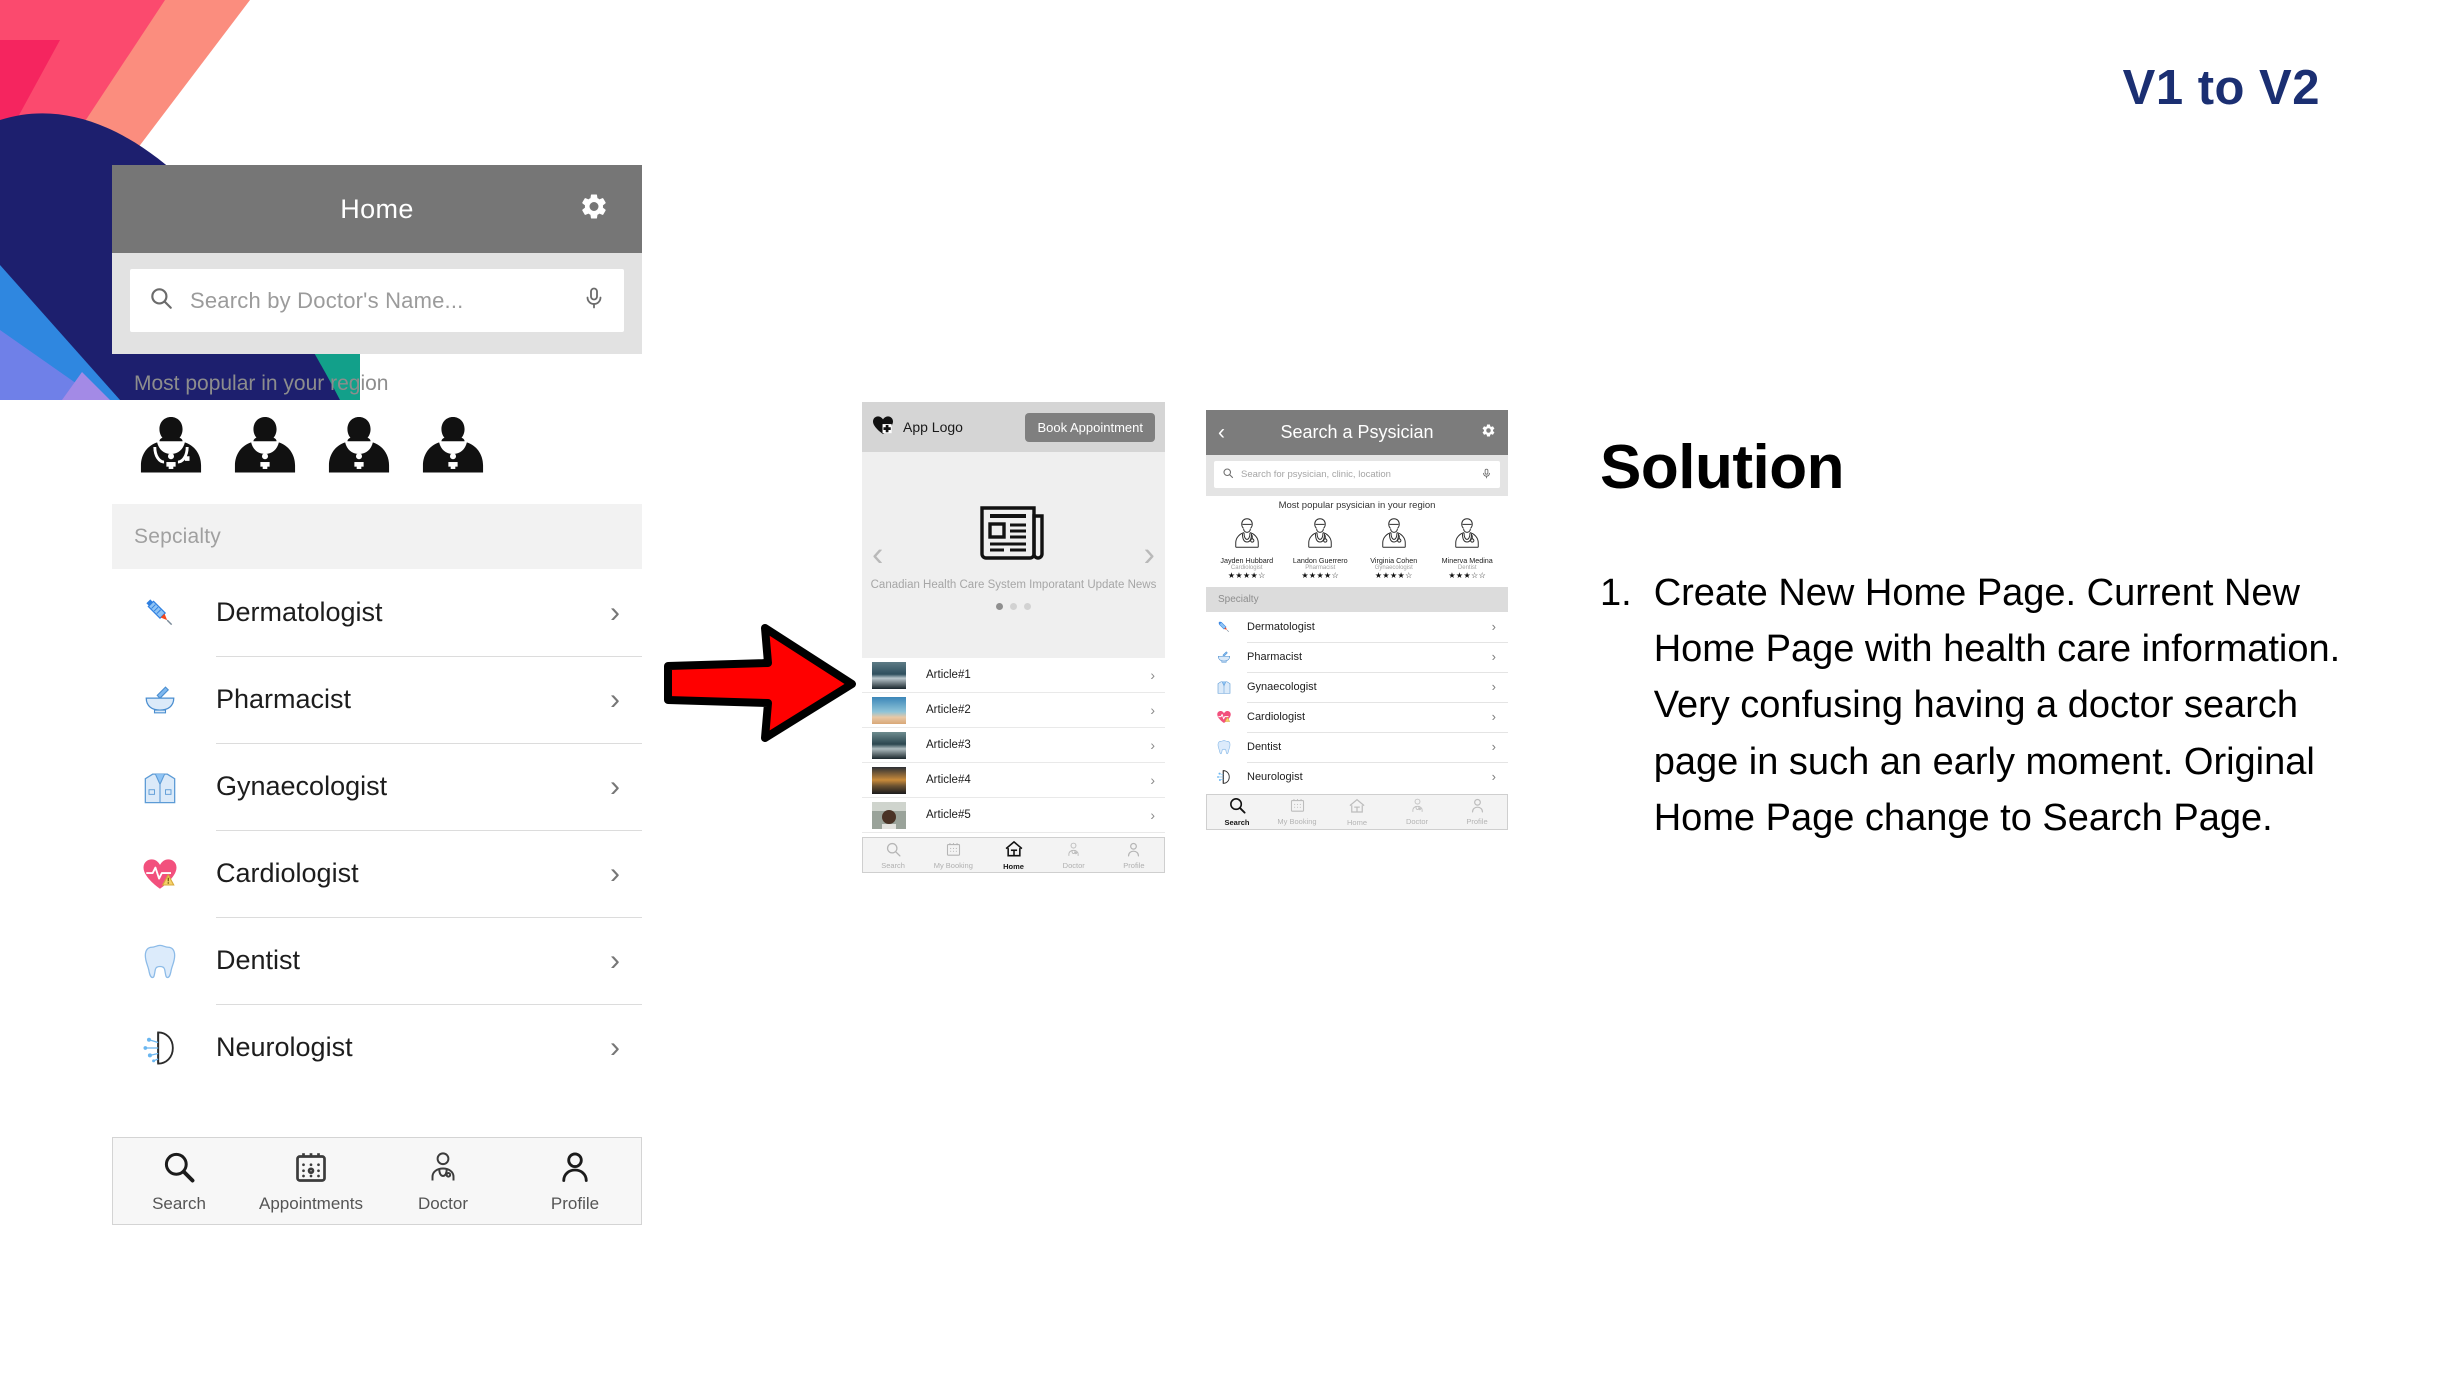 The width and height of the screenshot is (2440, 1373). Describe the element at coordinates (1467, 548) in the screenshot. I see `p3-doctor-card: Minerva Medina Dentist ★★★☆☆` at that location.